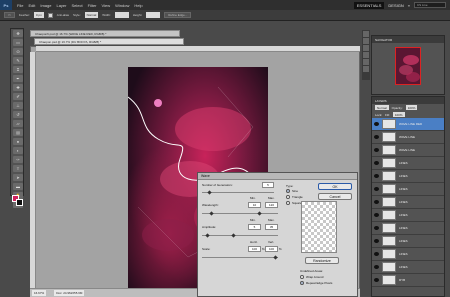  I want to click on navigator-title: NAVIGATOR, so click(408, 39).